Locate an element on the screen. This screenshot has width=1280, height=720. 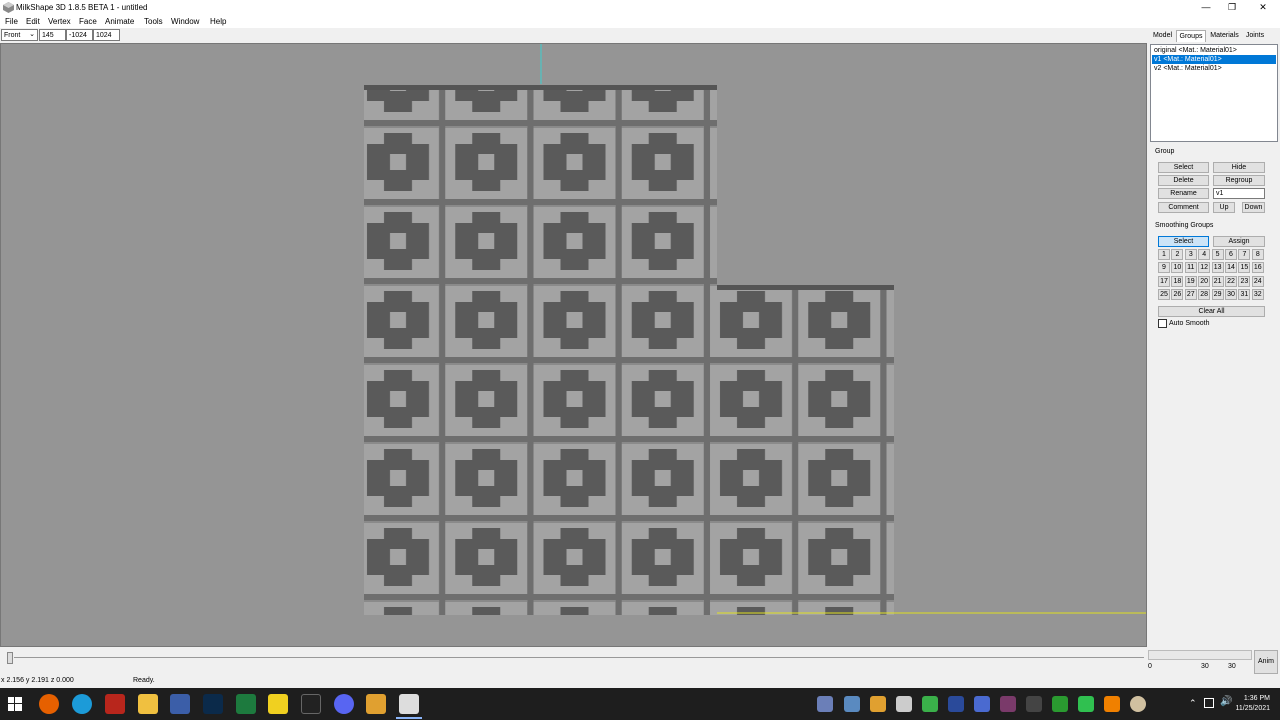
smoothing-group-button-32: 32 is located at coordinates (1257, 295).